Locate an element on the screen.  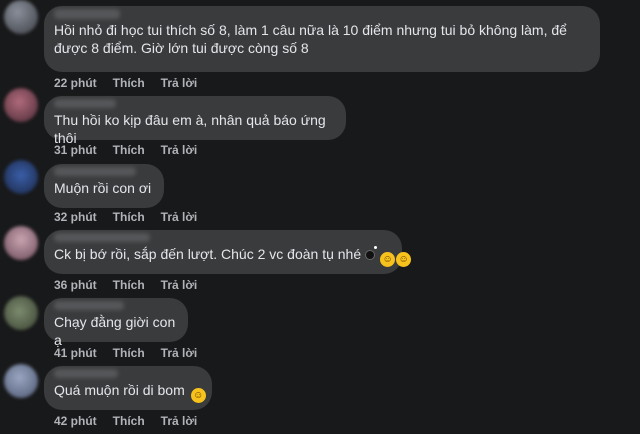
comment-actions: 31 phút Thích Trả lời is located at coordinates (125, 150).